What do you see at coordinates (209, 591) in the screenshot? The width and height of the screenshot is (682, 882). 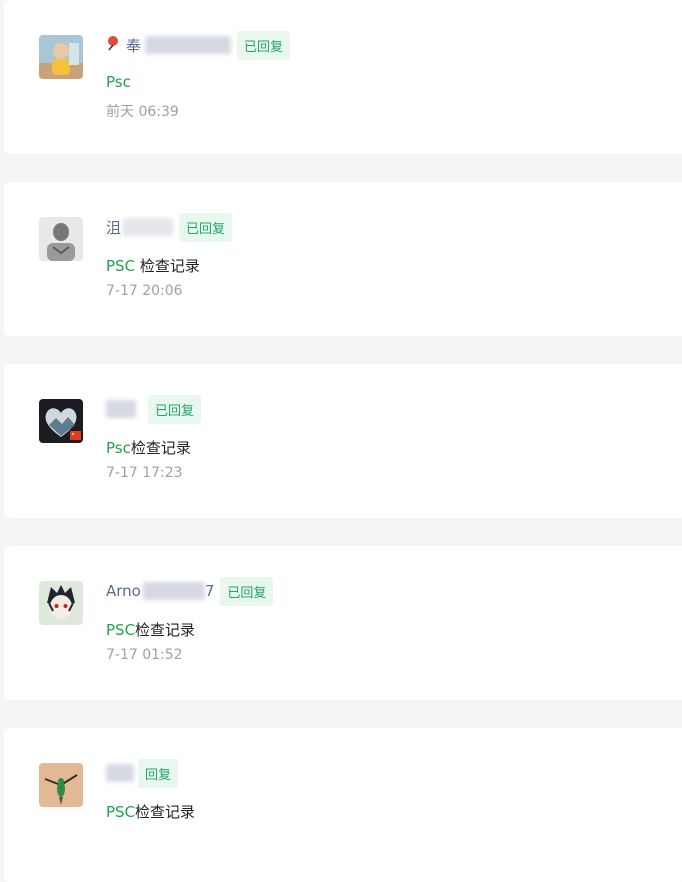 I see `sender-name-suffix: 7` at bounding box center [209, 591].